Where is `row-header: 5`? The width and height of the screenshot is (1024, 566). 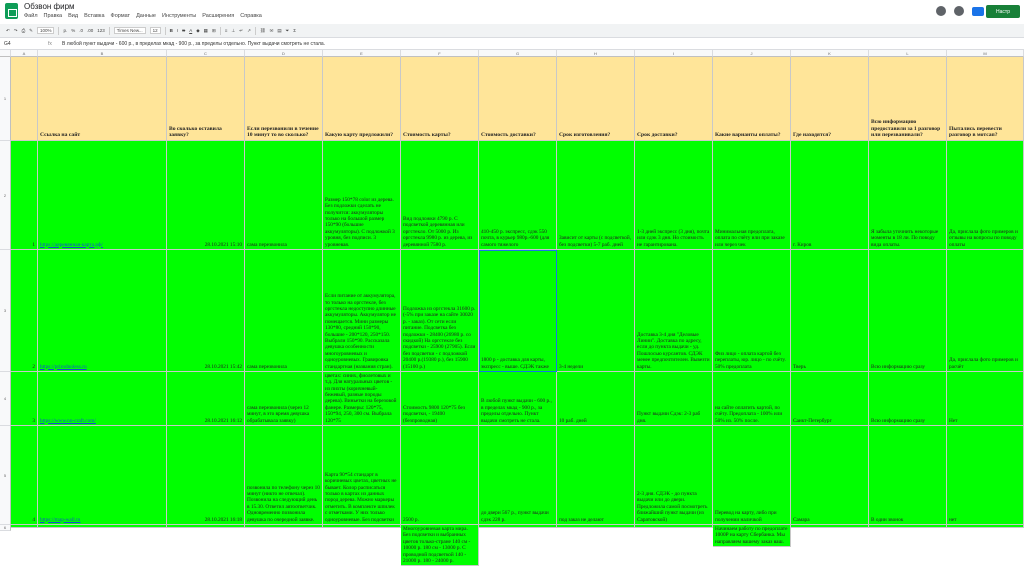 row-header: 5 is located at coordinates (5, 475).